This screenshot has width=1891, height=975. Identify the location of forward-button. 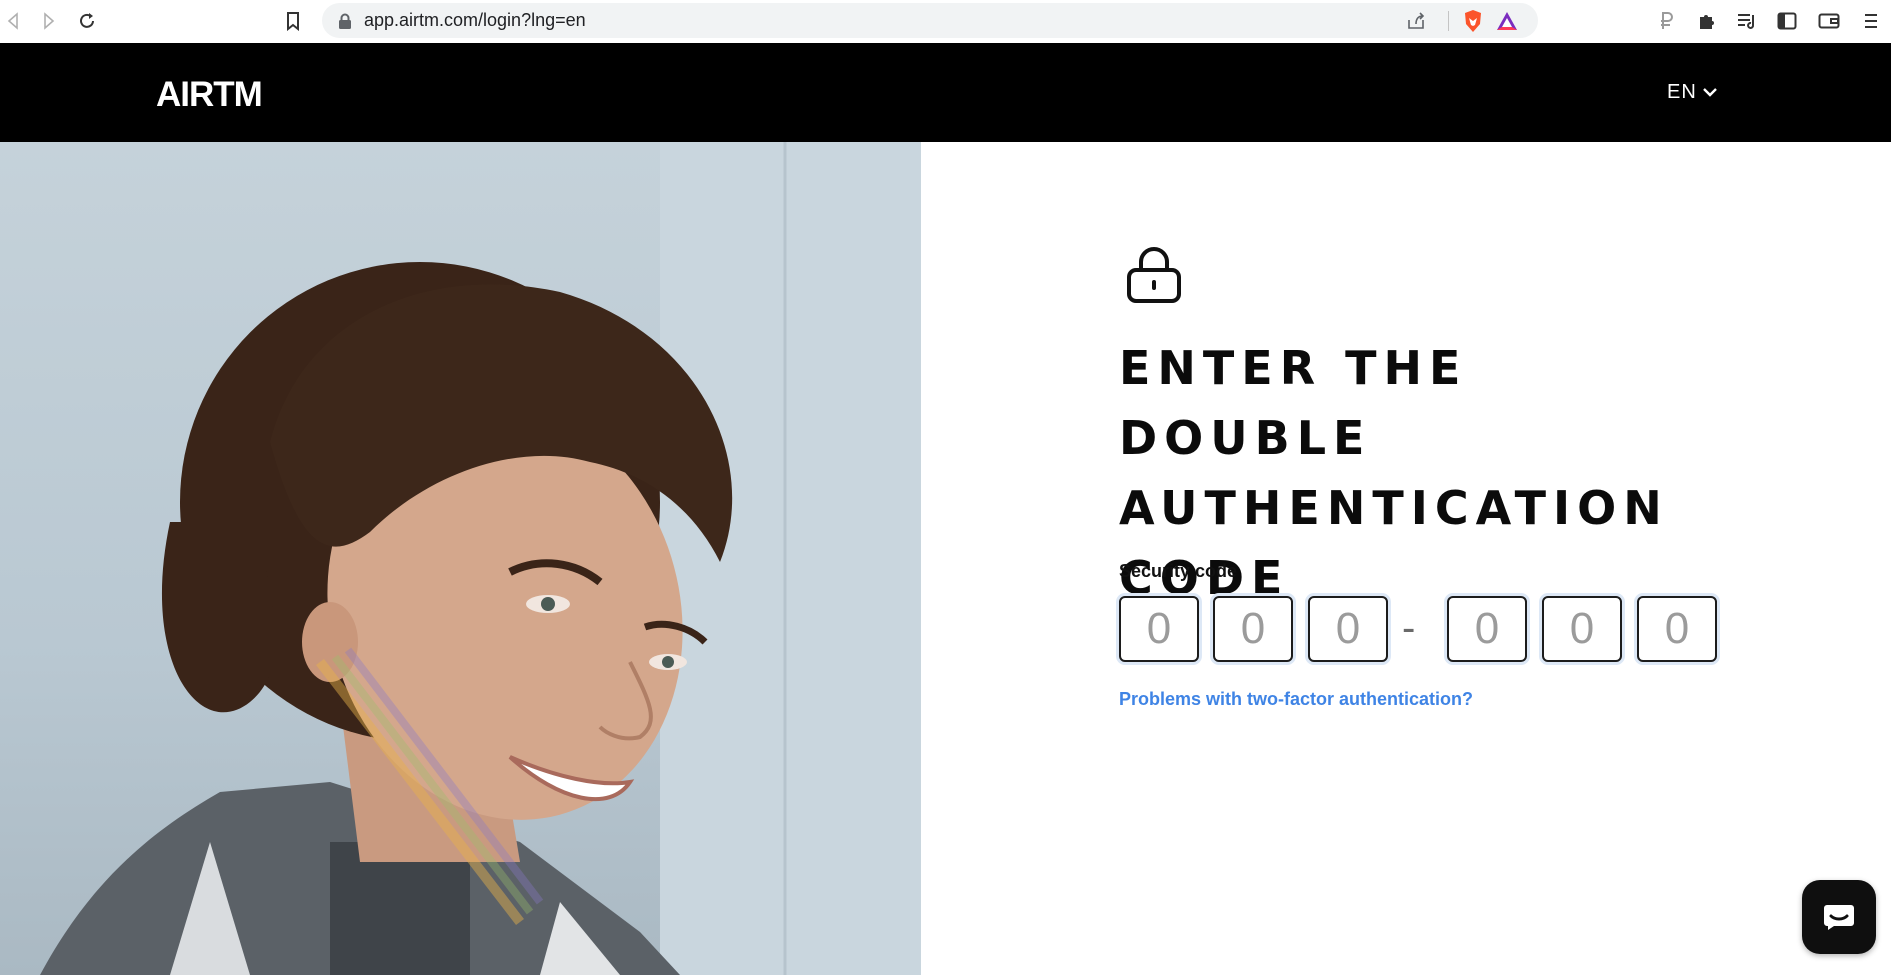
(48, 21).